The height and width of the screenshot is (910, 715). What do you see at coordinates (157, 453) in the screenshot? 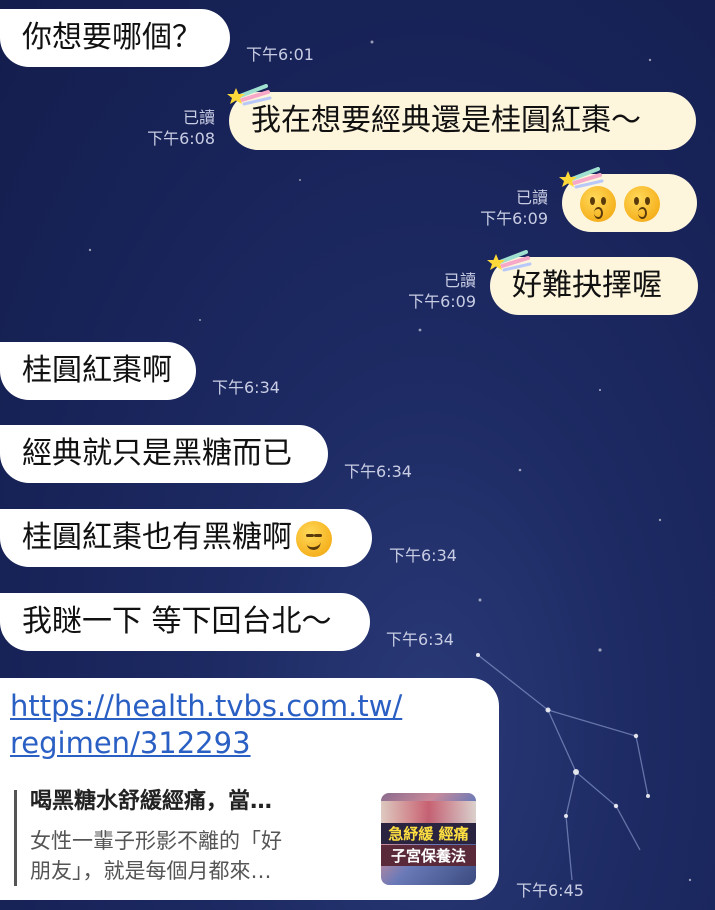
I see `message-text: 經典就只是黑糖而已` at bounding box center [157, 453].